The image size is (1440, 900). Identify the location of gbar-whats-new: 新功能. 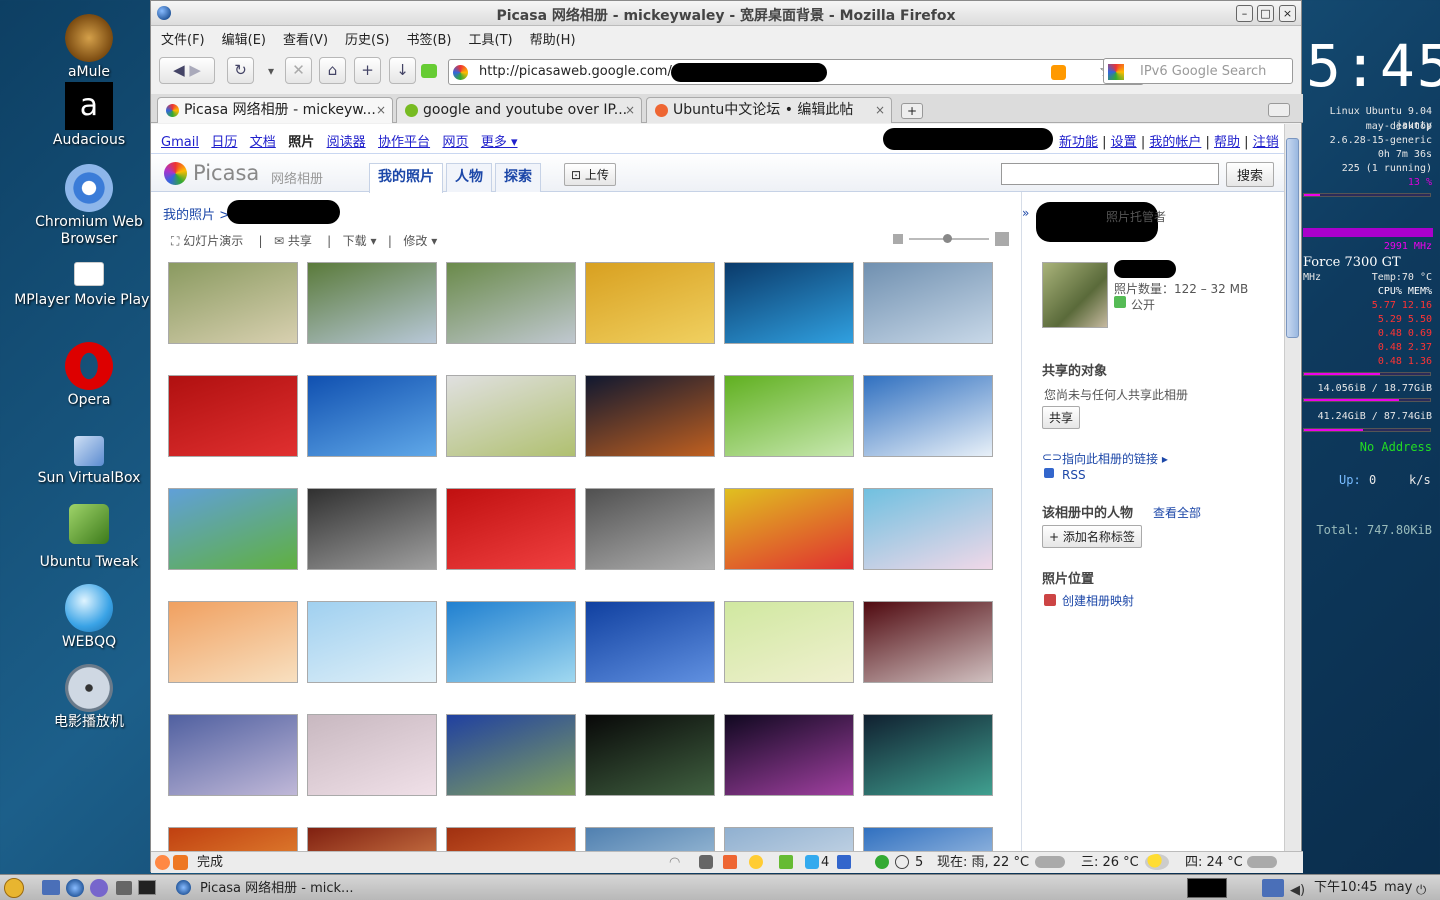
(1078, 142).